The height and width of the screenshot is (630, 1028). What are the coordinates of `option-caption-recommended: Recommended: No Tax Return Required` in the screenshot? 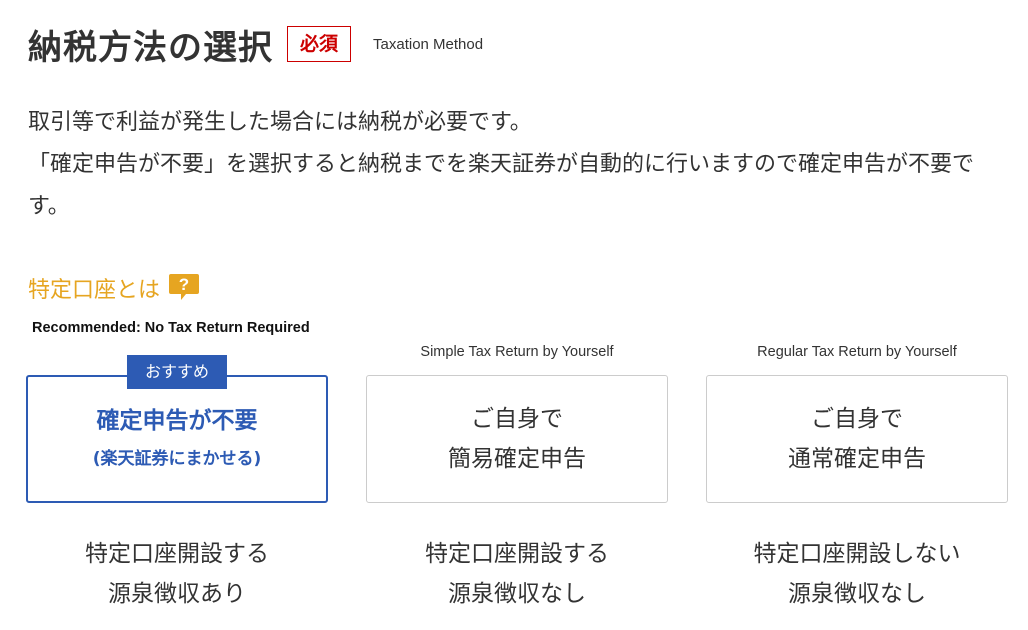 It's located at (171, 328).